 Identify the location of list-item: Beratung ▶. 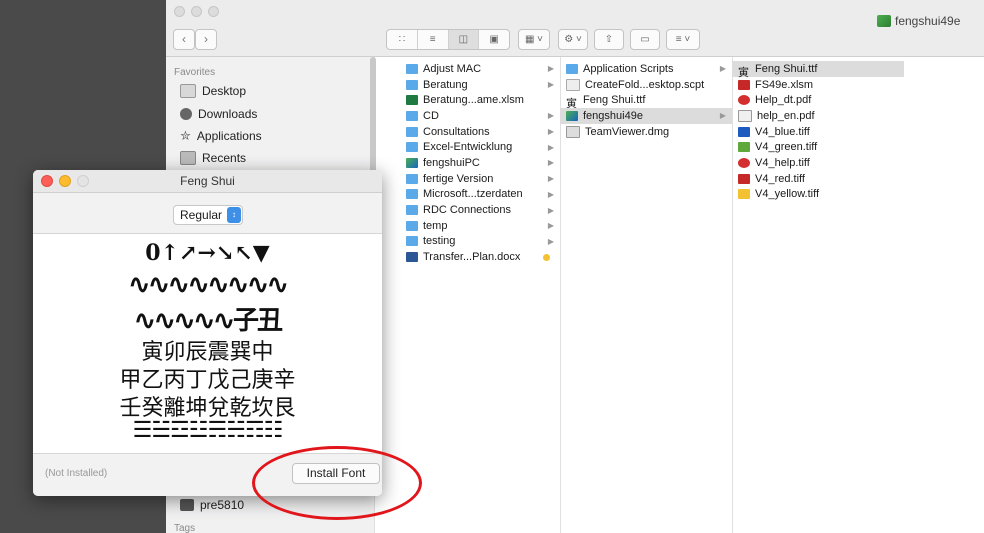
(480, 85).